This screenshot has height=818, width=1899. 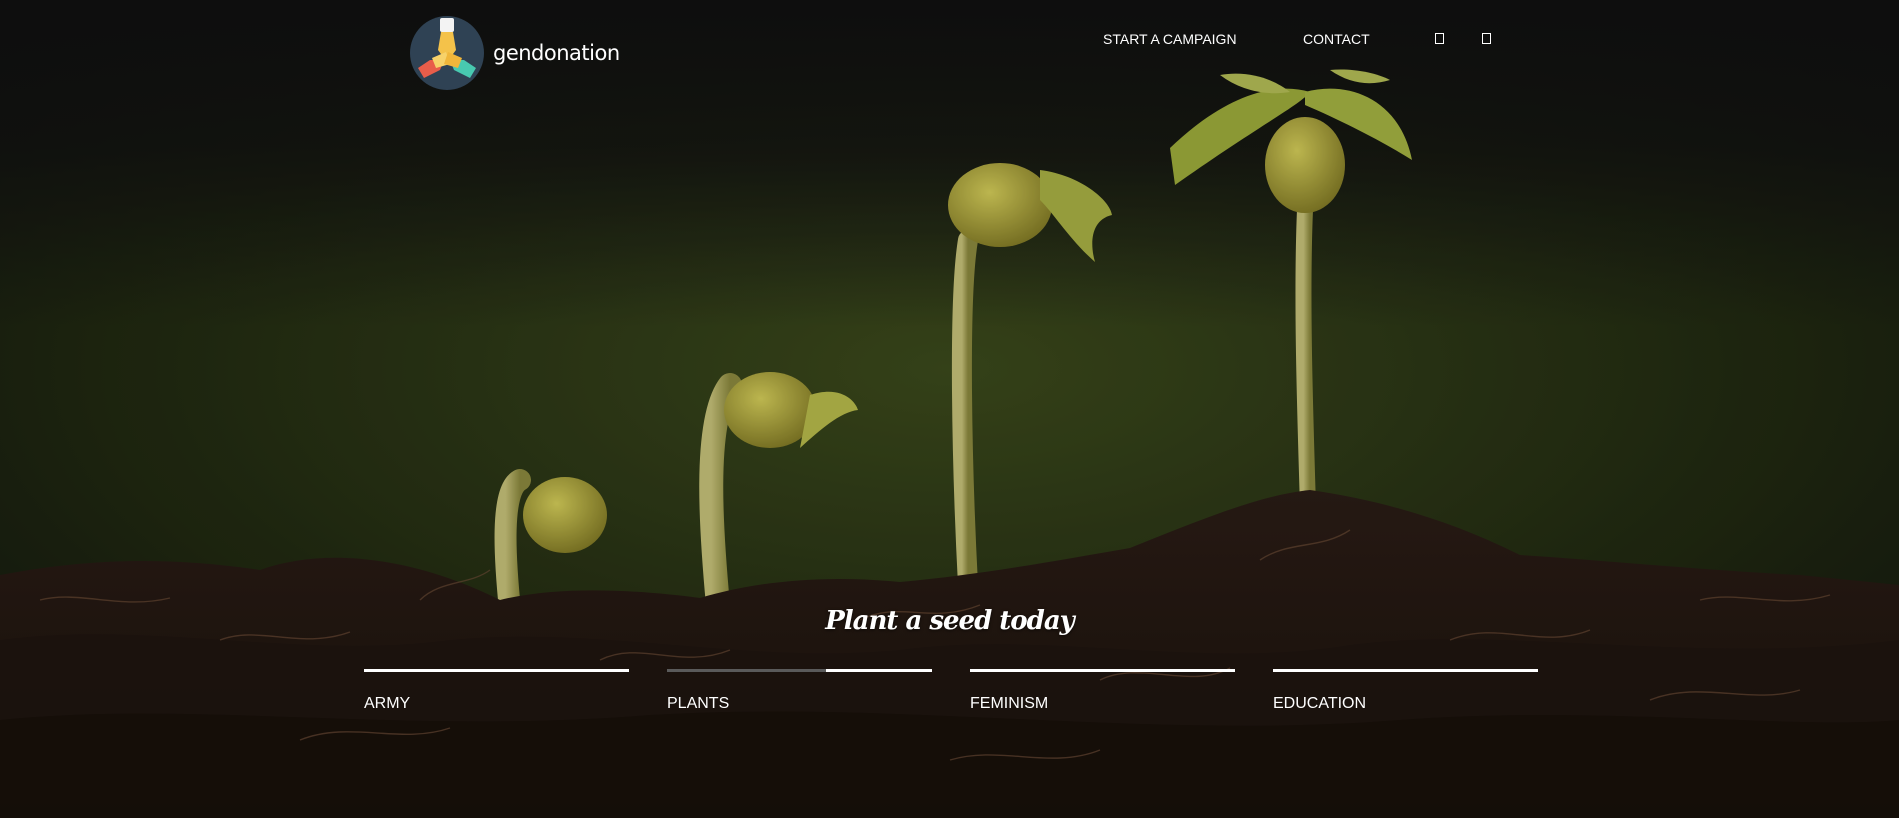 I want to click on hands-circle-logo, so click(x=447, y=53).